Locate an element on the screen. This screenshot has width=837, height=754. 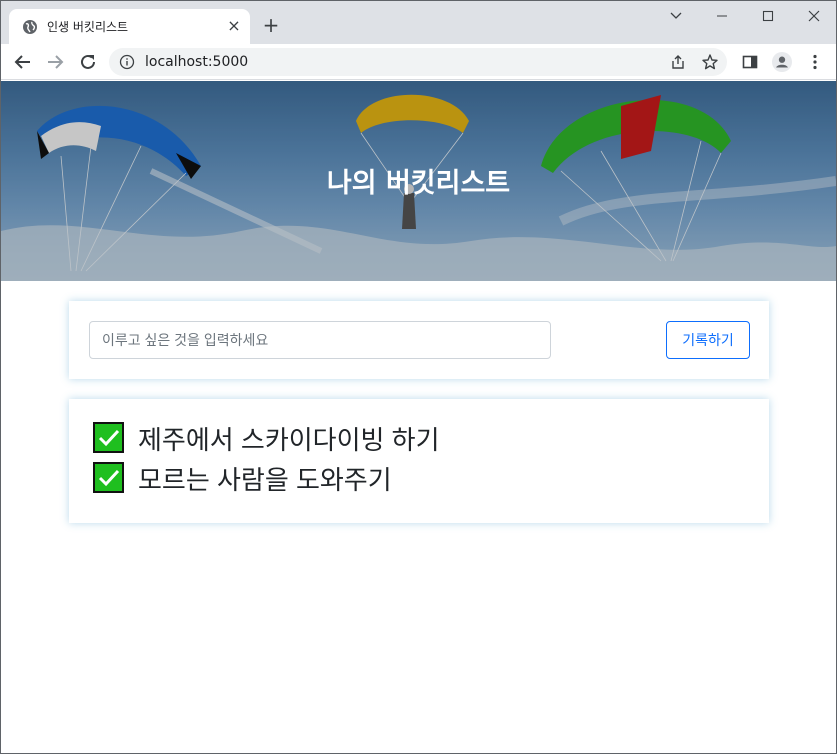
profile-avatar-icon is located at coordinates (782, 62).